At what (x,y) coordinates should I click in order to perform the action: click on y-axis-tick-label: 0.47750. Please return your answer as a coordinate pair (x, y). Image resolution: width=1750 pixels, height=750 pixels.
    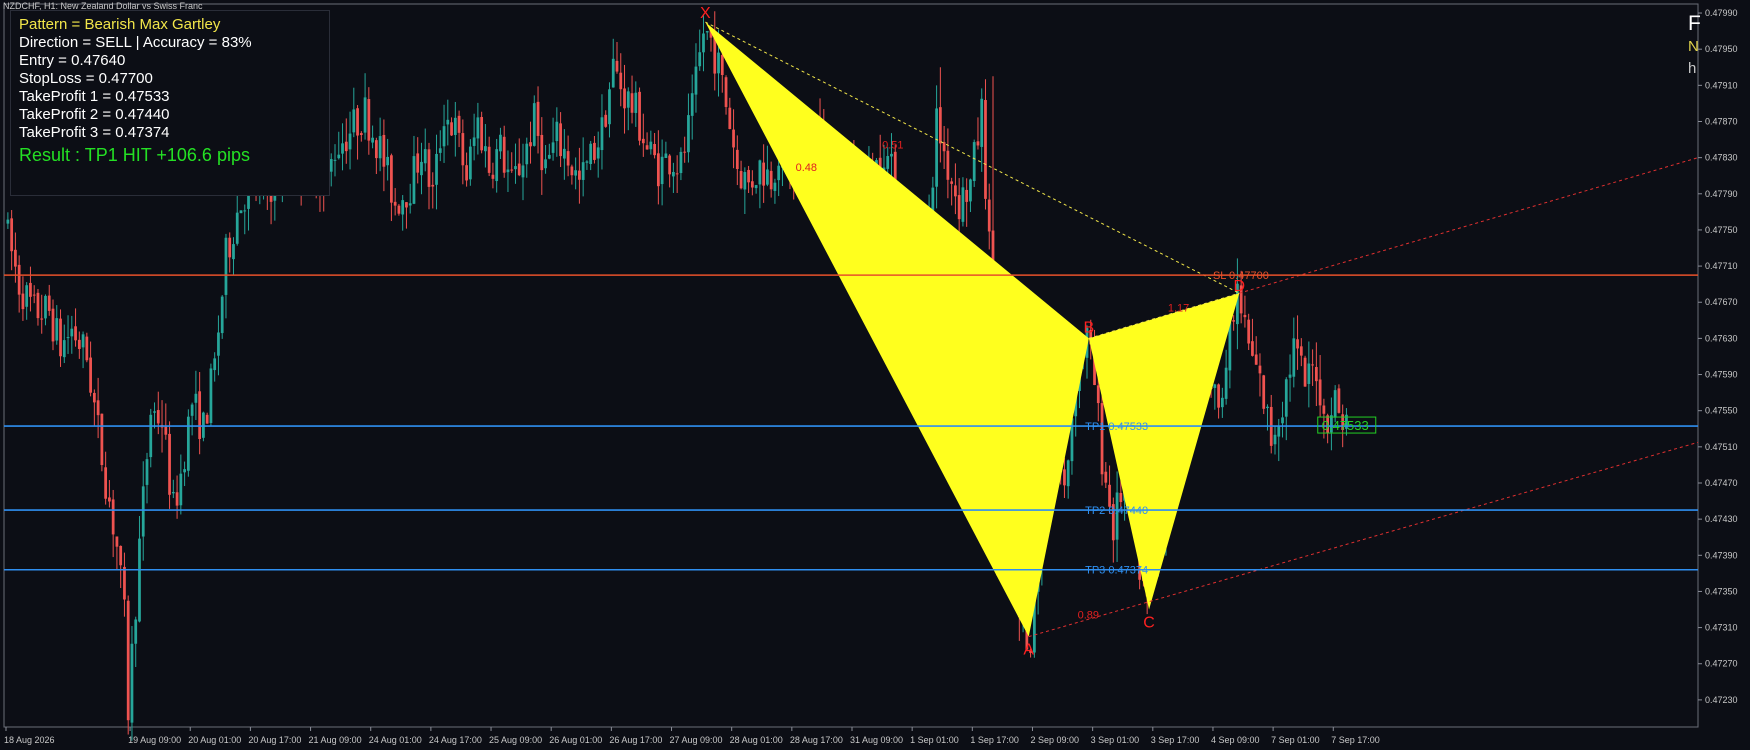
    Looking at the image, I should click on (1721, 230).